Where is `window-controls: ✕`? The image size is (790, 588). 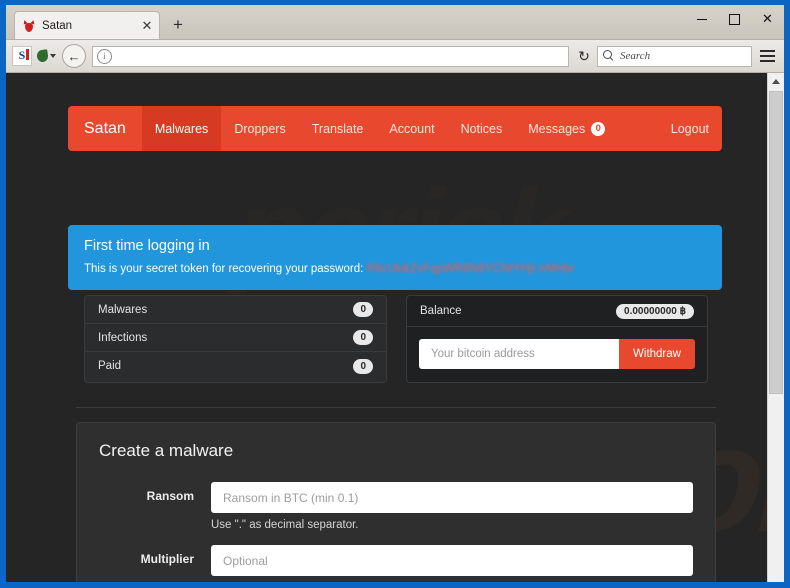 window-controls: ✕ is located at coordinates (734, 19).